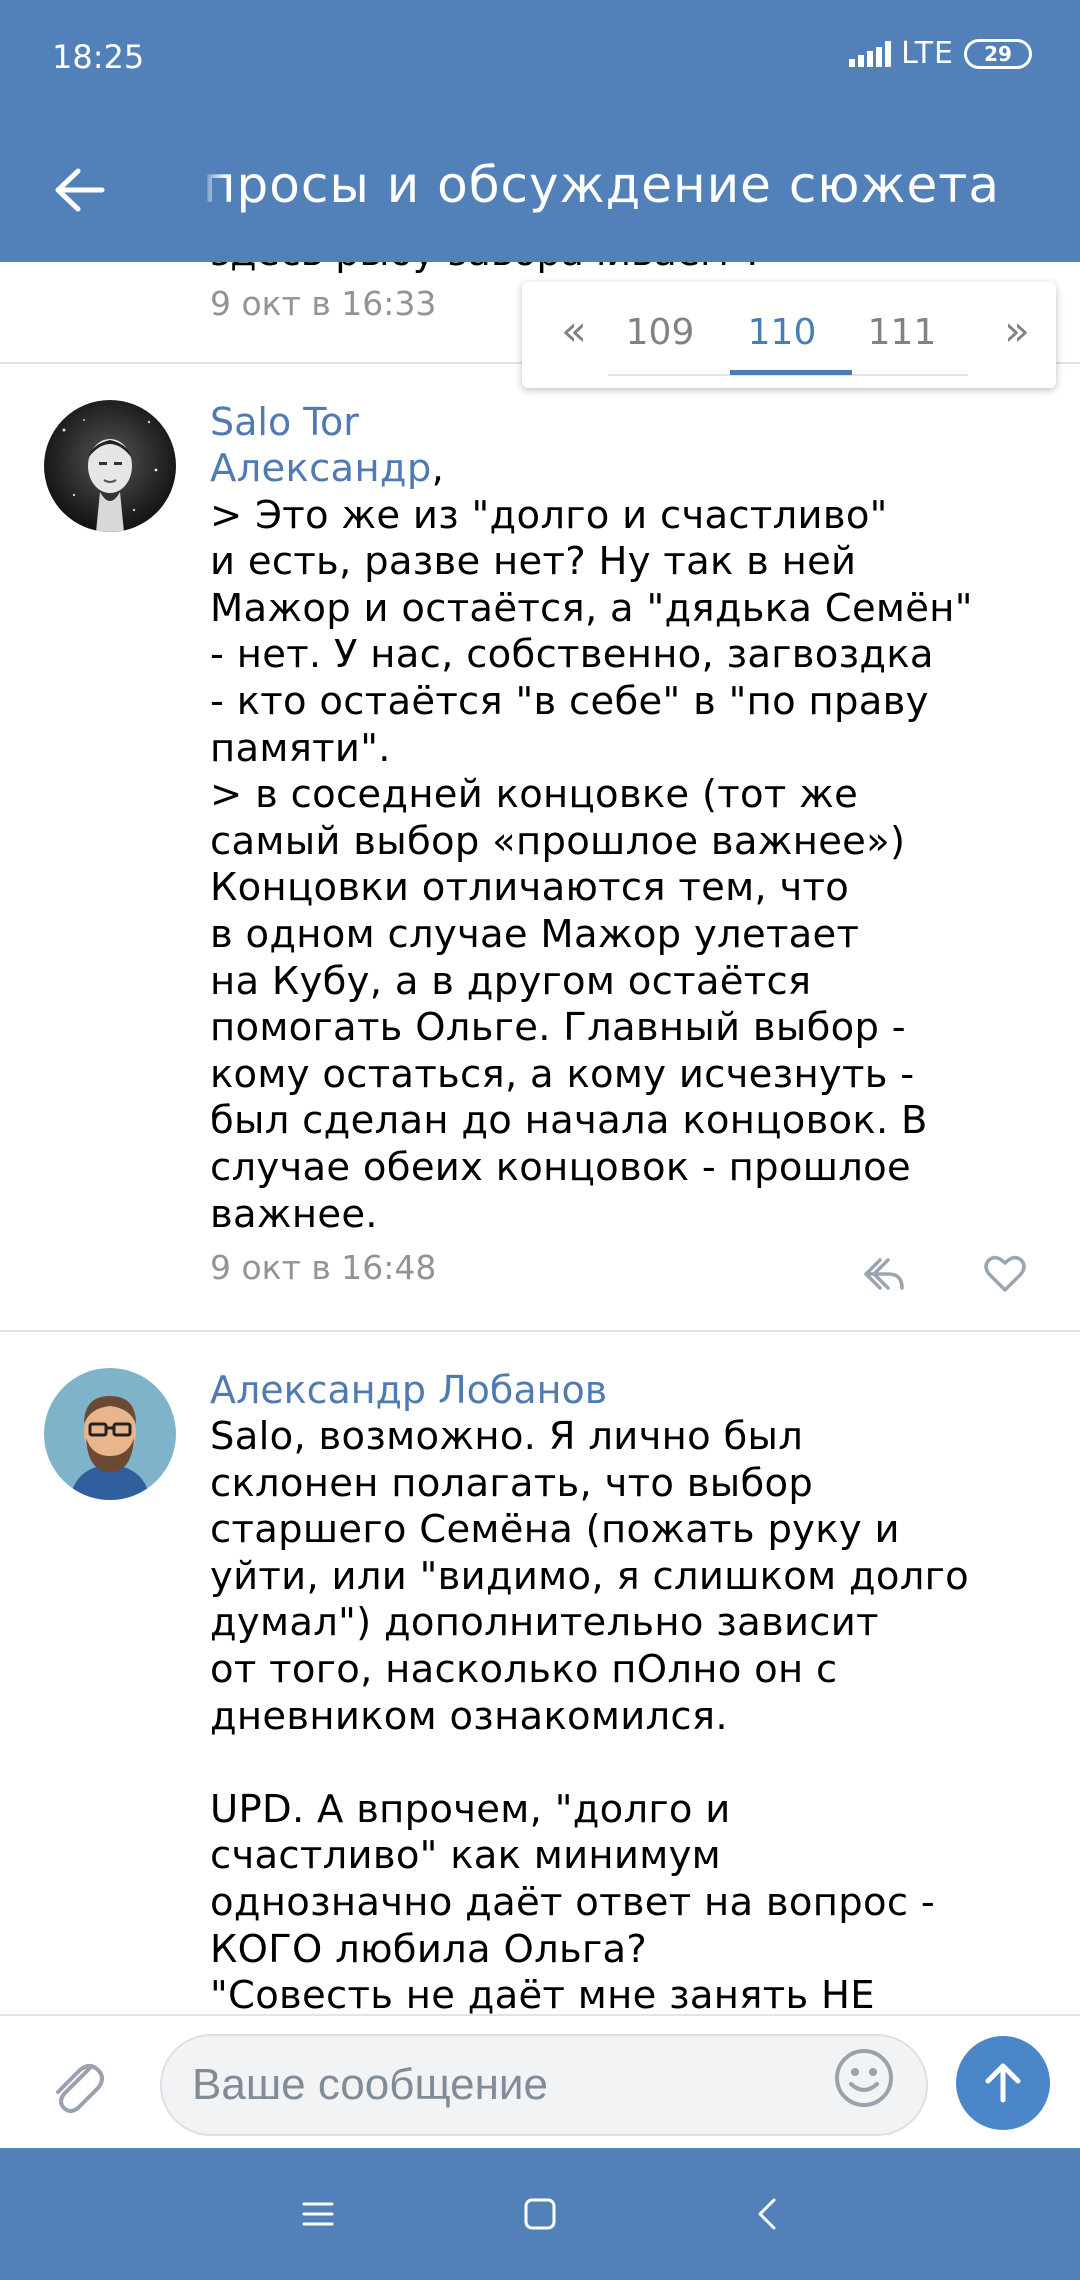  What do you see at coordinates (902, 332) in the screenshot?
I see `pagination-page: 111` at bounding box center [902, 332].